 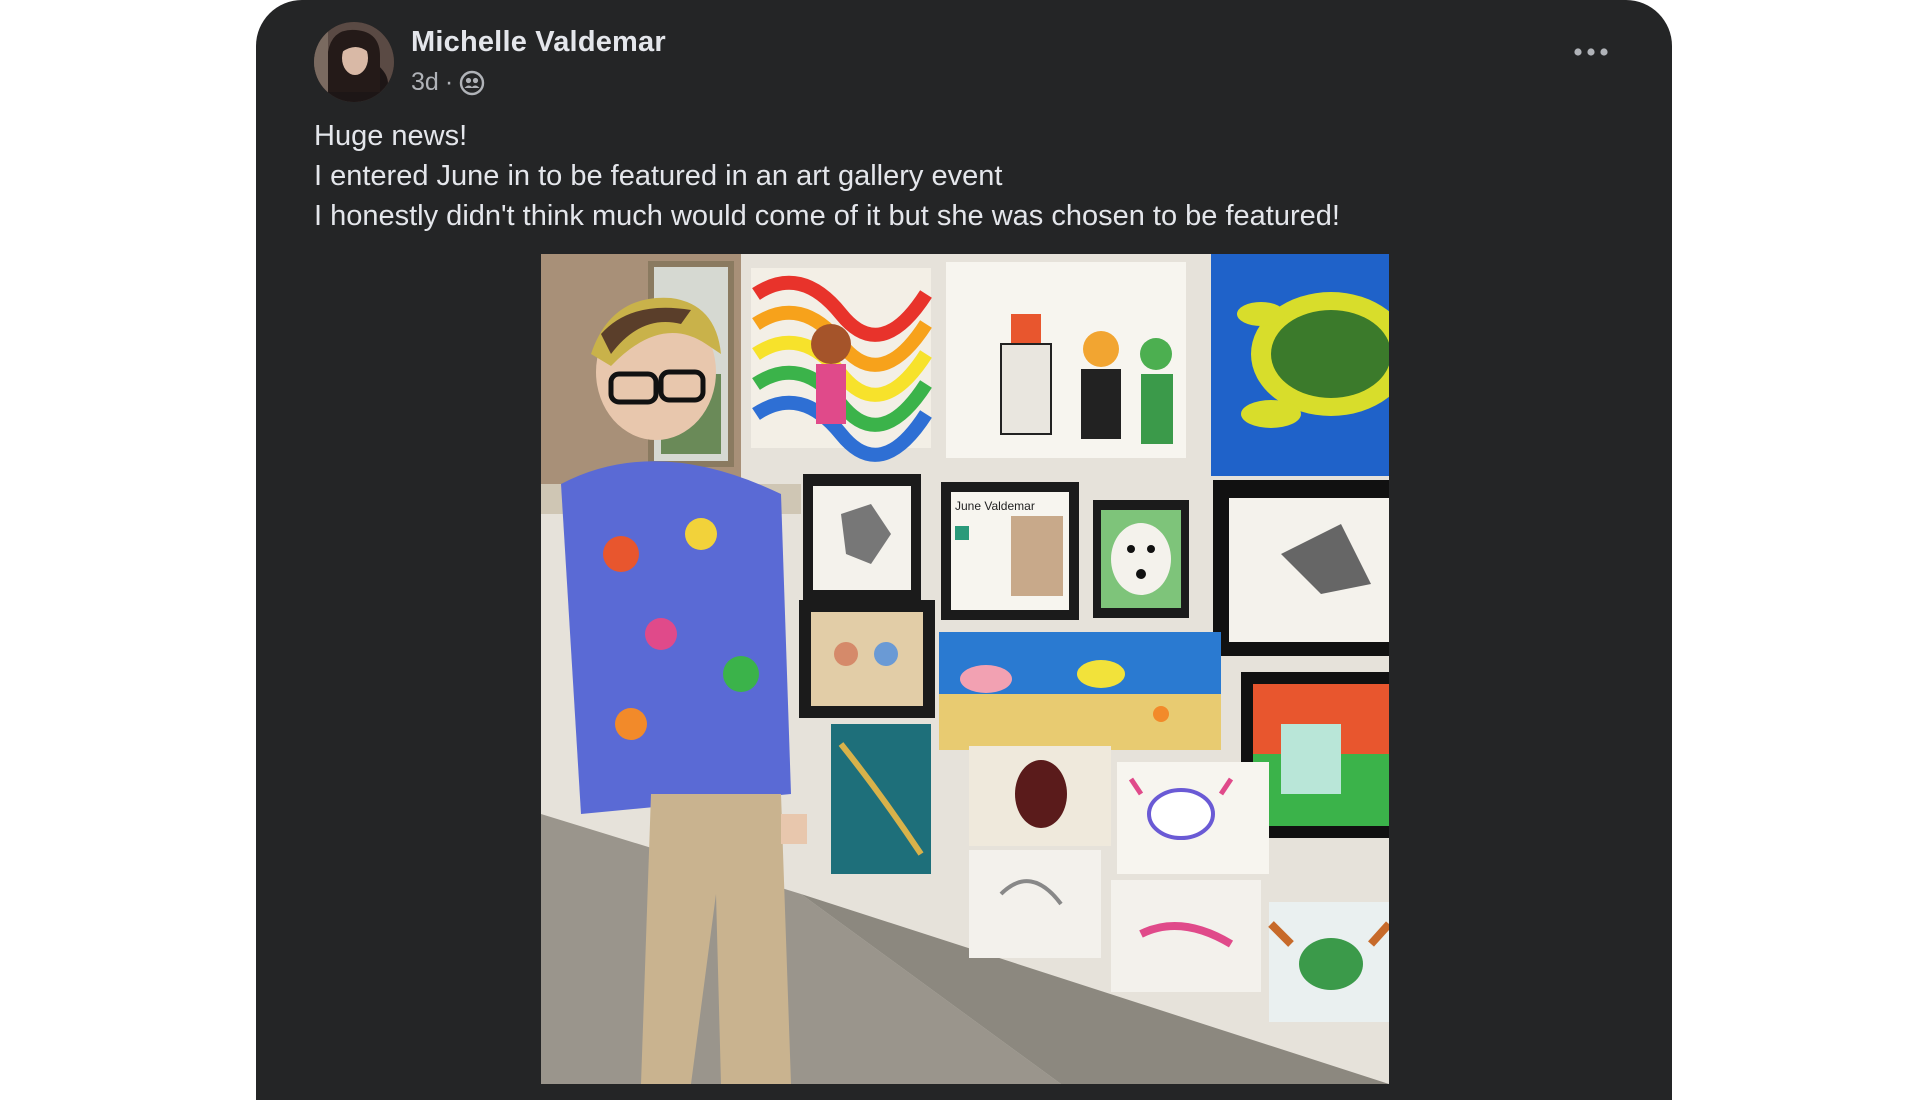 What do you see at coordinates (881, 799) in the screenshot?
I see `artwork-abstract-teal` at bounding box center [881, 799].